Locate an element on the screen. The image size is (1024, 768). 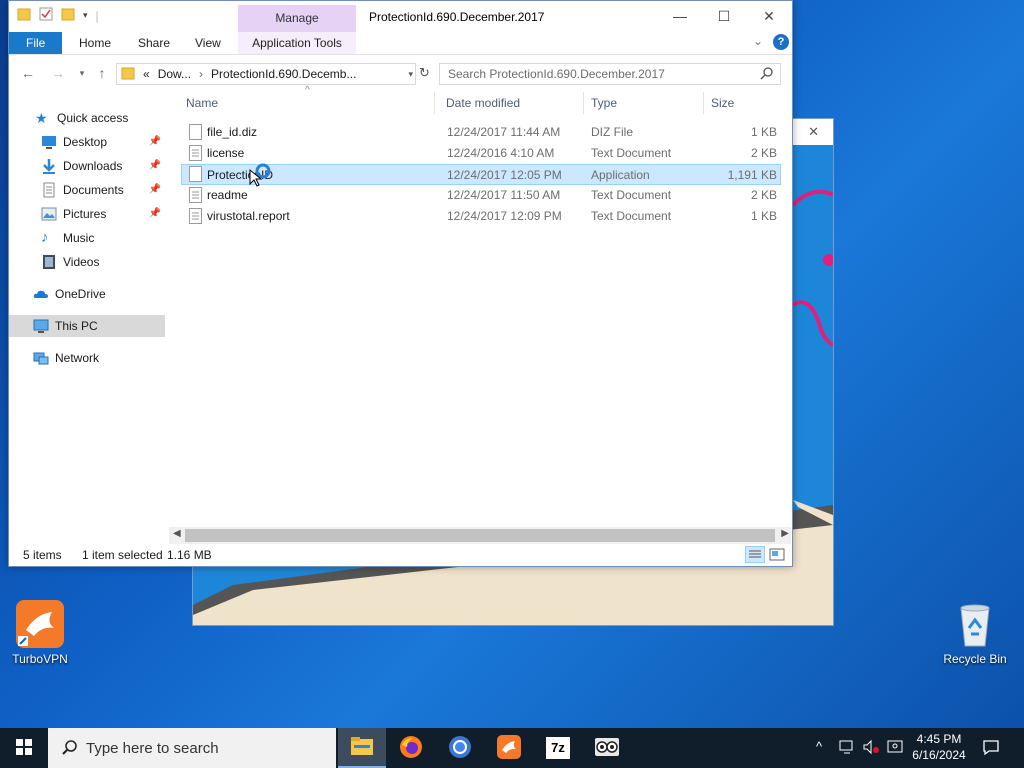
show-hidden-icons-chevron-icon: ^ is located at coordinates (819, 746).